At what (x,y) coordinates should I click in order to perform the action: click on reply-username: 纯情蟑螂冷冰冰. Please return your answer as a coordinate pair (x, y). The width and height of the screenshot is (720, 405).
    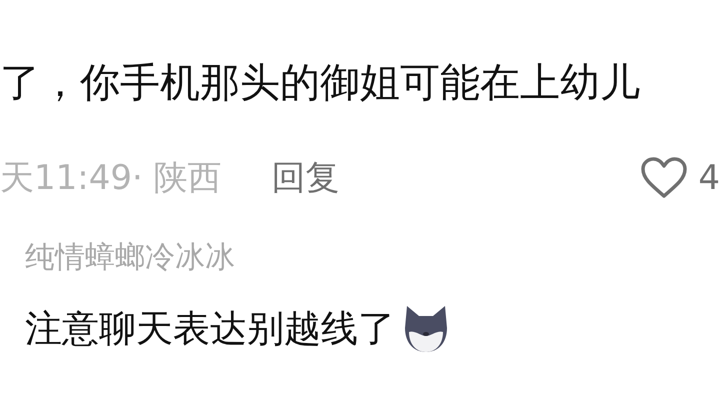
    Looking at the image, I should click on (130, 258).